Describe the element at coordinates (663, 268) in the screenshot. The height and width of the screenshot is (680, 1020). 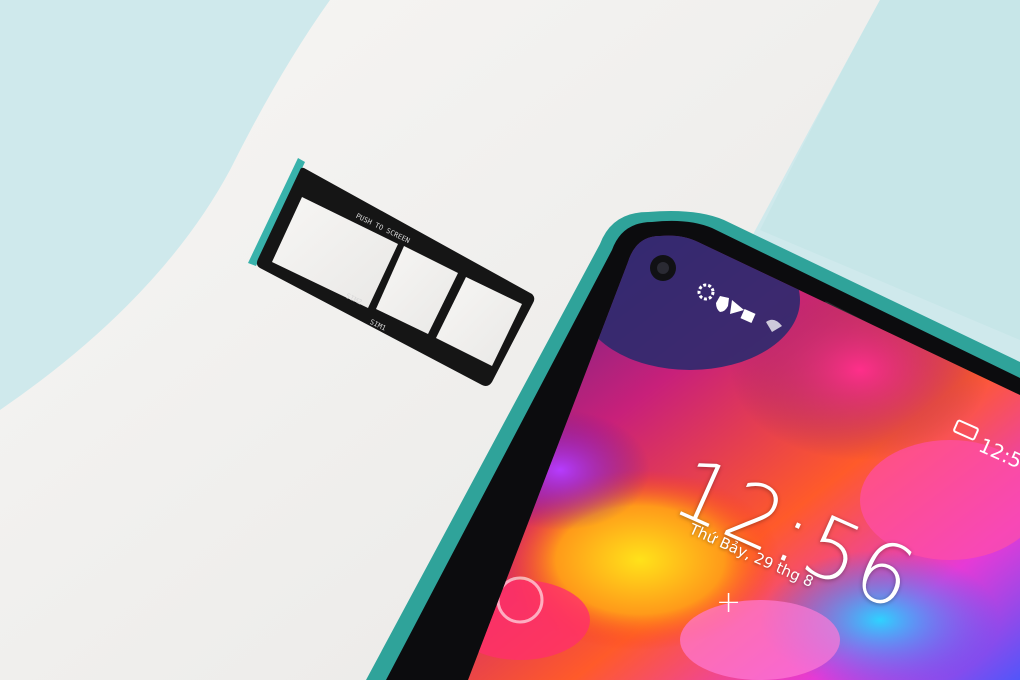
I see `front-camera-lens` at that location.